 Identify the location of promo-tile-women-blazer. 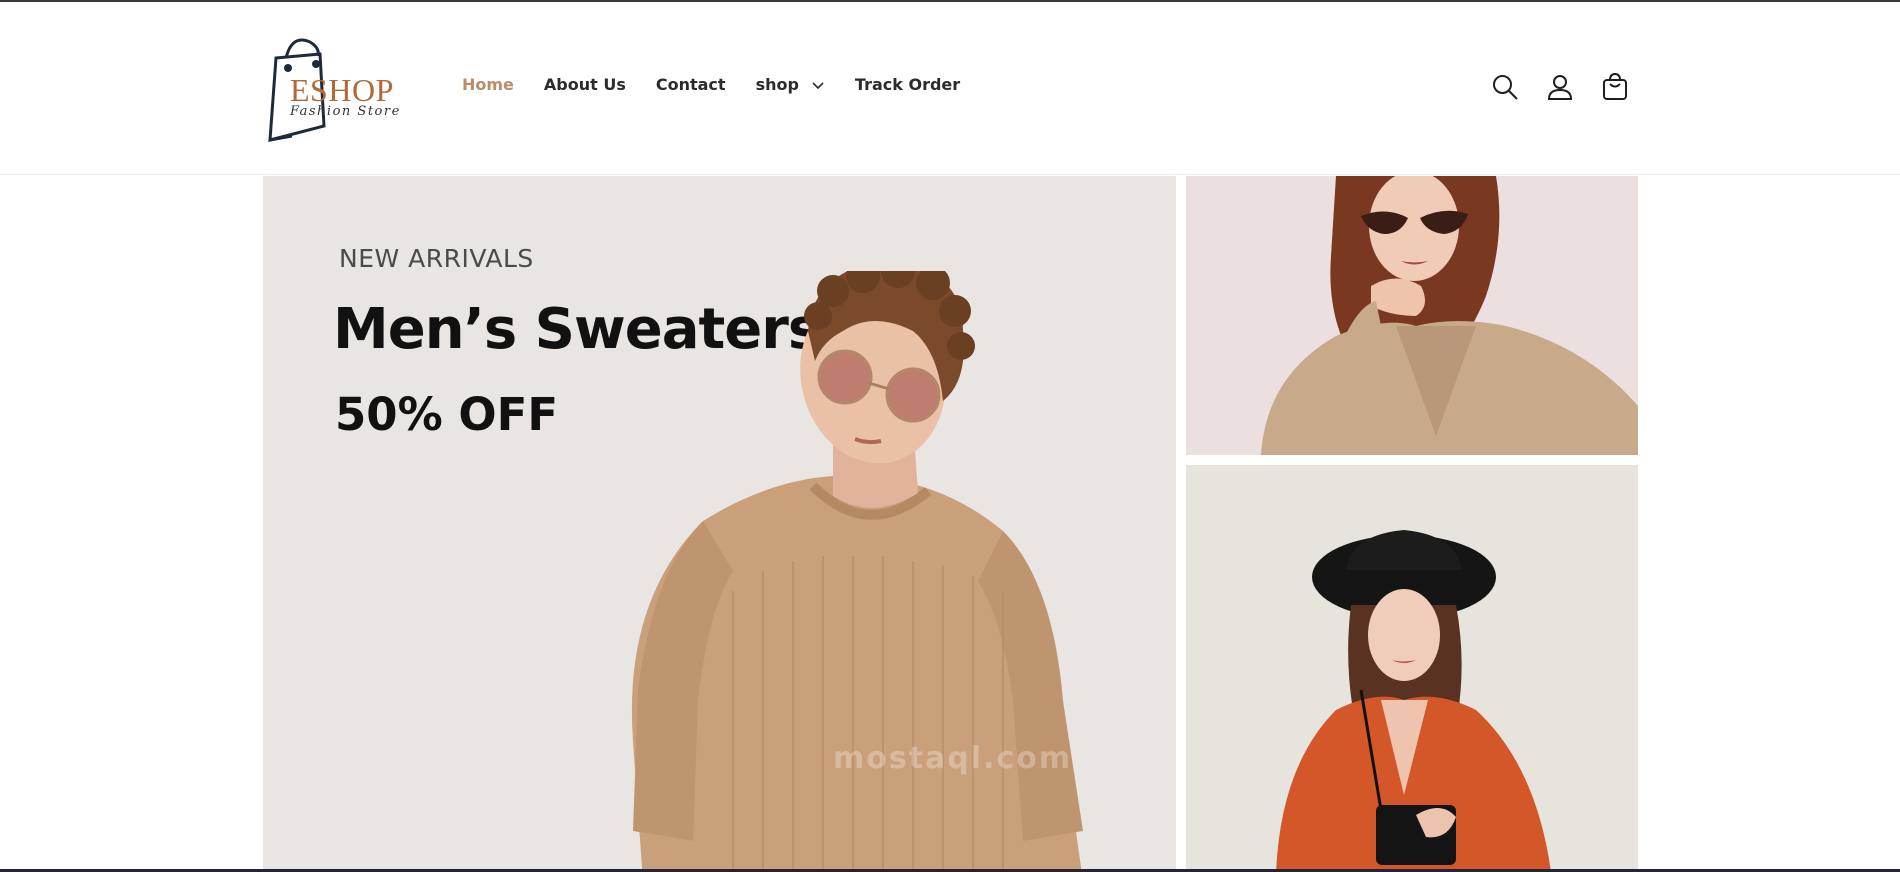
(1412, 315).